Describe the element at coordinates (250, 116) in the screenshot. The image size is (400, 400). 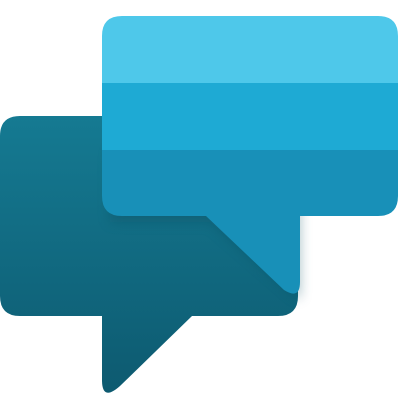
I see `front-band-middle` at that location.